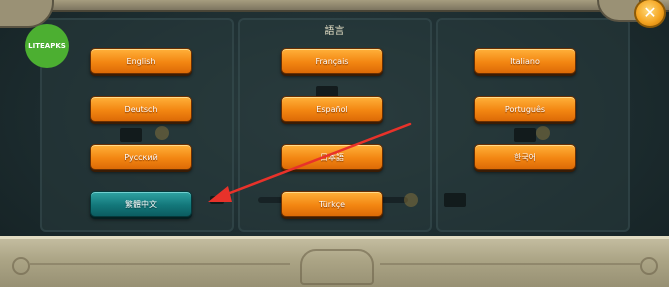 This screenshot has width=669, height=287. What do you see at coordinates (316, 160) in the screenshot?
I see `arrow-shaft` at bounding box center [316, 160].